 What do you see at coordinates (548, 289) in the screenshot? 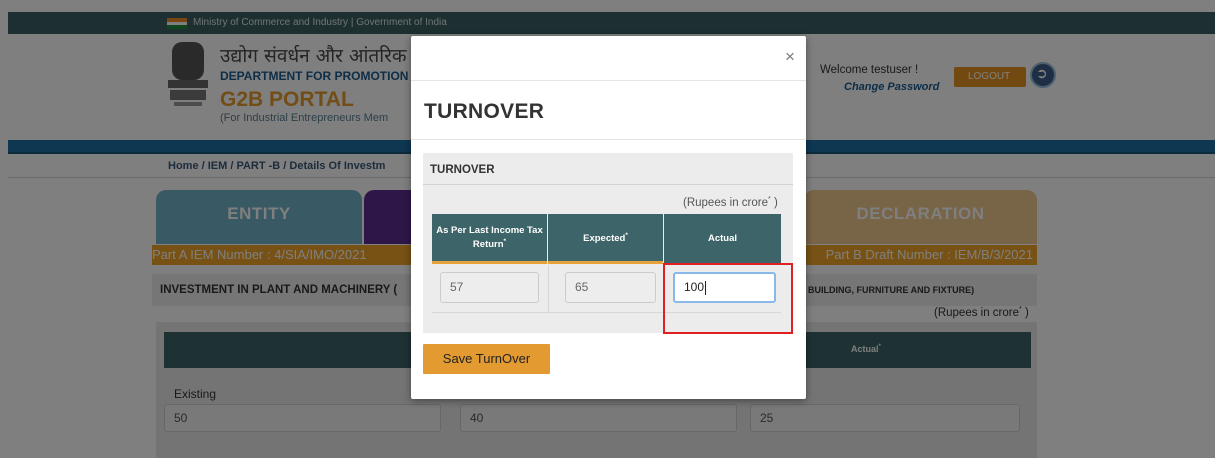
I see `cell-divider` at bounding box center [548, 289].